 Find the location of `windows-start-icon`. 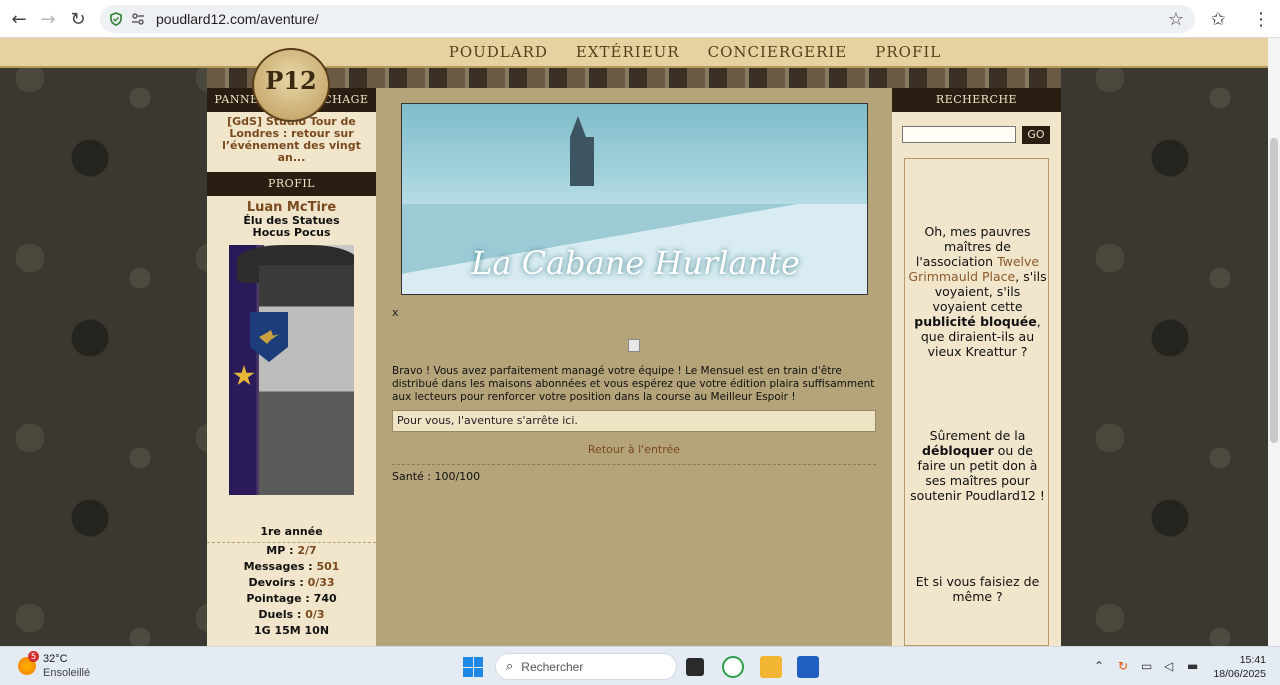

windows-start-icon is located at coordinates (473, 667).